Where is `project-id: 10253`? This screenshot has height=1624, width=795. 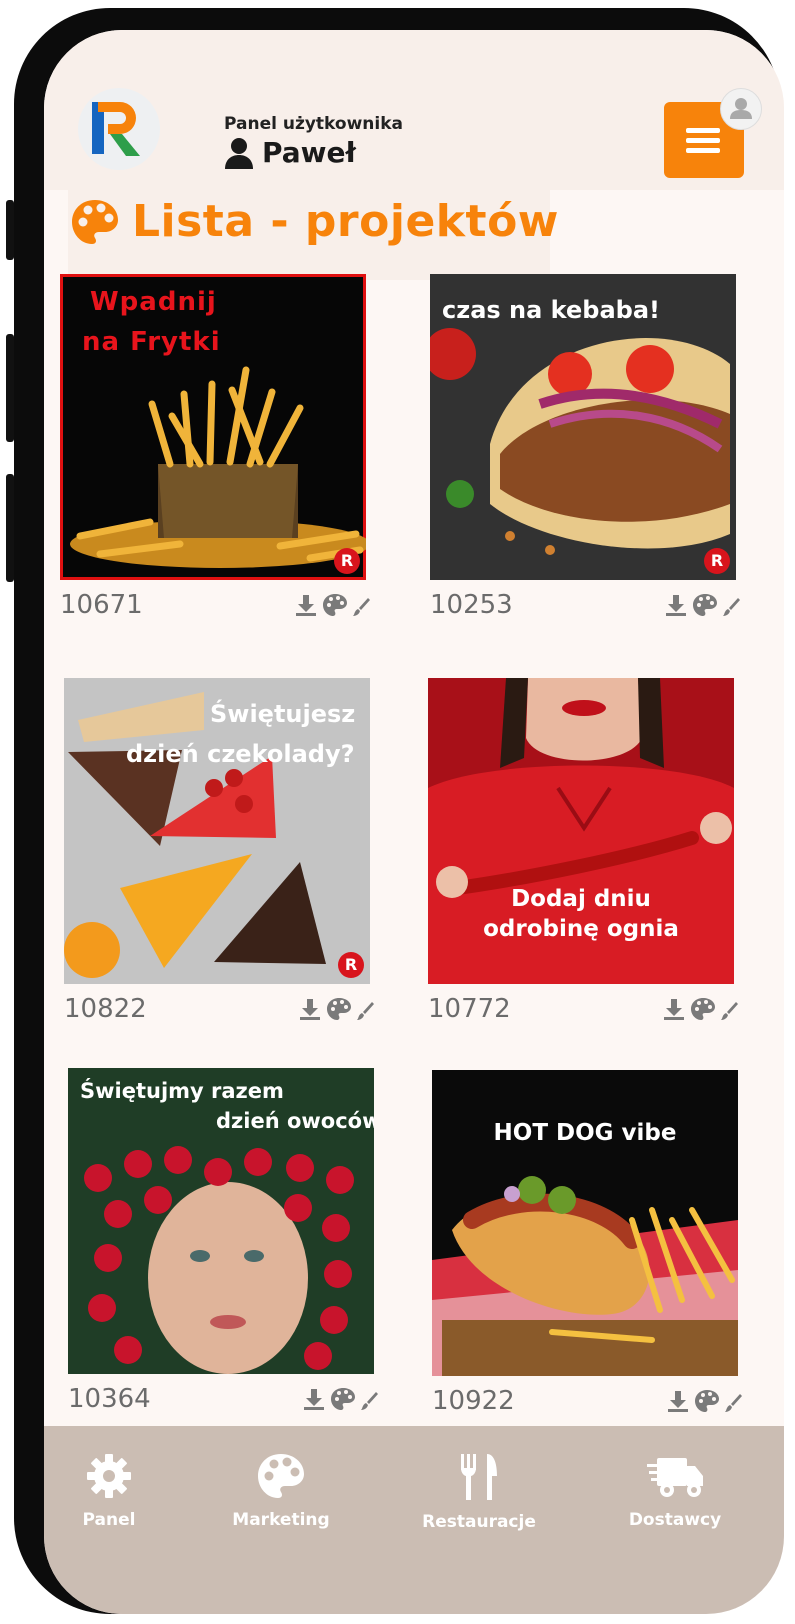
project-id: 10253 is located at coordinates (471, 605).